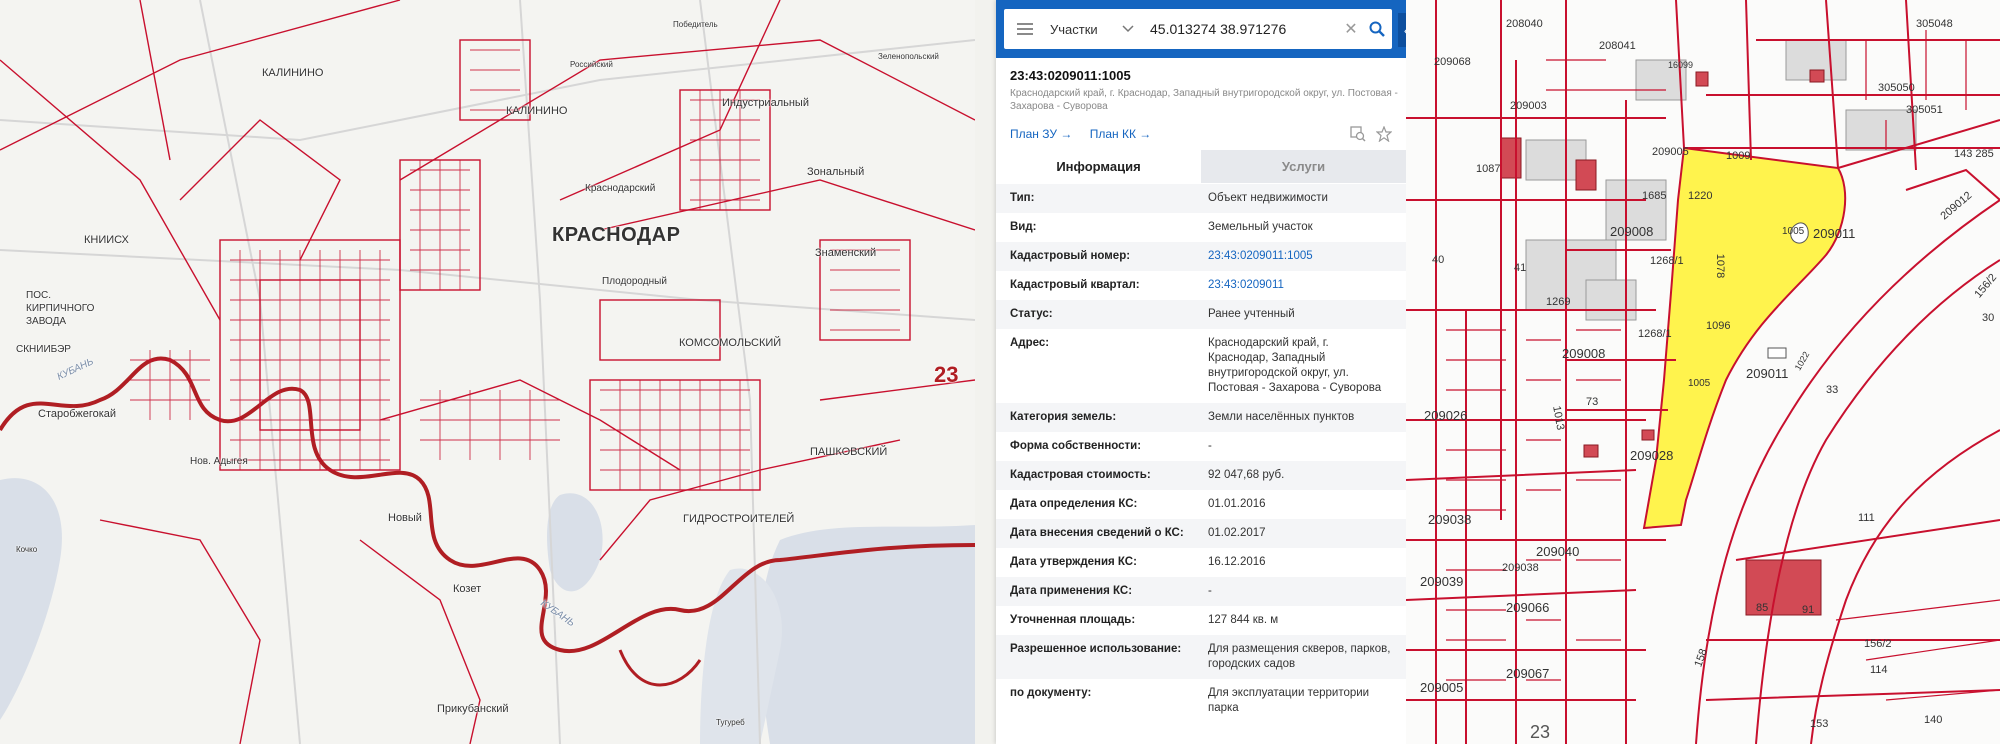 This screenshot has width=2000, height=744. Describe the element at coordinates (1063, 417) in the screenshot. I see `info-key: Категория земель:` at that location.